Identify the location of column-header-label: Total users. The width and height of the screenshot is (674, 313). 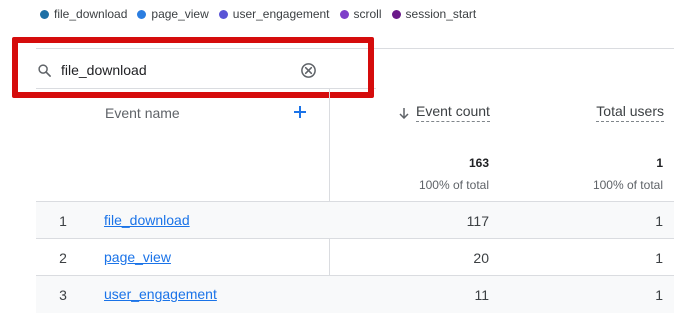
(630, 112).